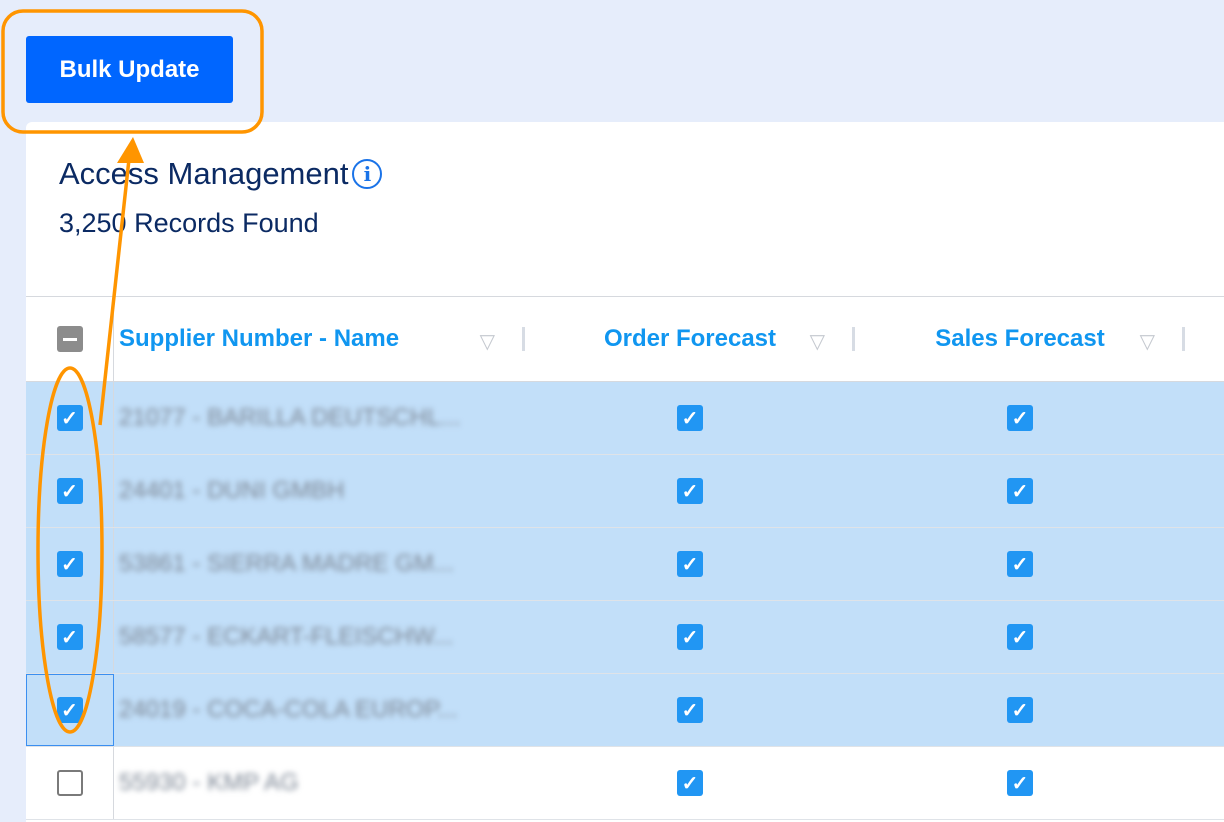  I want to click on supplier-name: 55930 - KMP AG, so click(209, 782).